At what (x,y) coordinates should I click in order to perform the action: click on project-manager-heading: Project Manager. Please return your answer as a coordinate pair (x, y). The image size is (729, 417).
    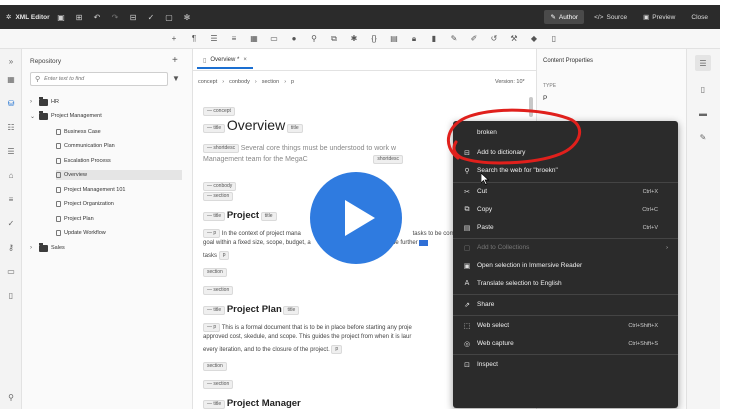
    Looking at the image, I should click on (264, 403).